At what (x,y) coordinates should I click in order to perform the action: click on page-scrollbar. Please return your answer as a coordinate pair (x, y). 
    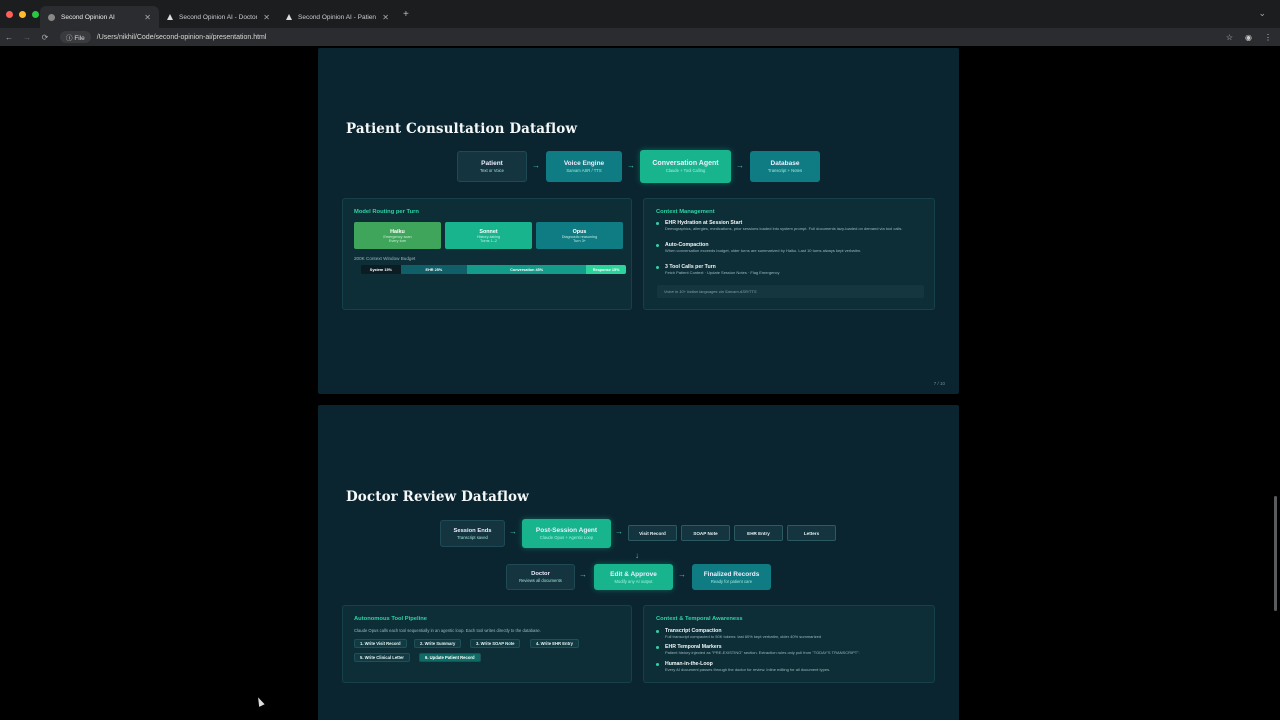
    Looking at the image, I should click on (1275, 553).